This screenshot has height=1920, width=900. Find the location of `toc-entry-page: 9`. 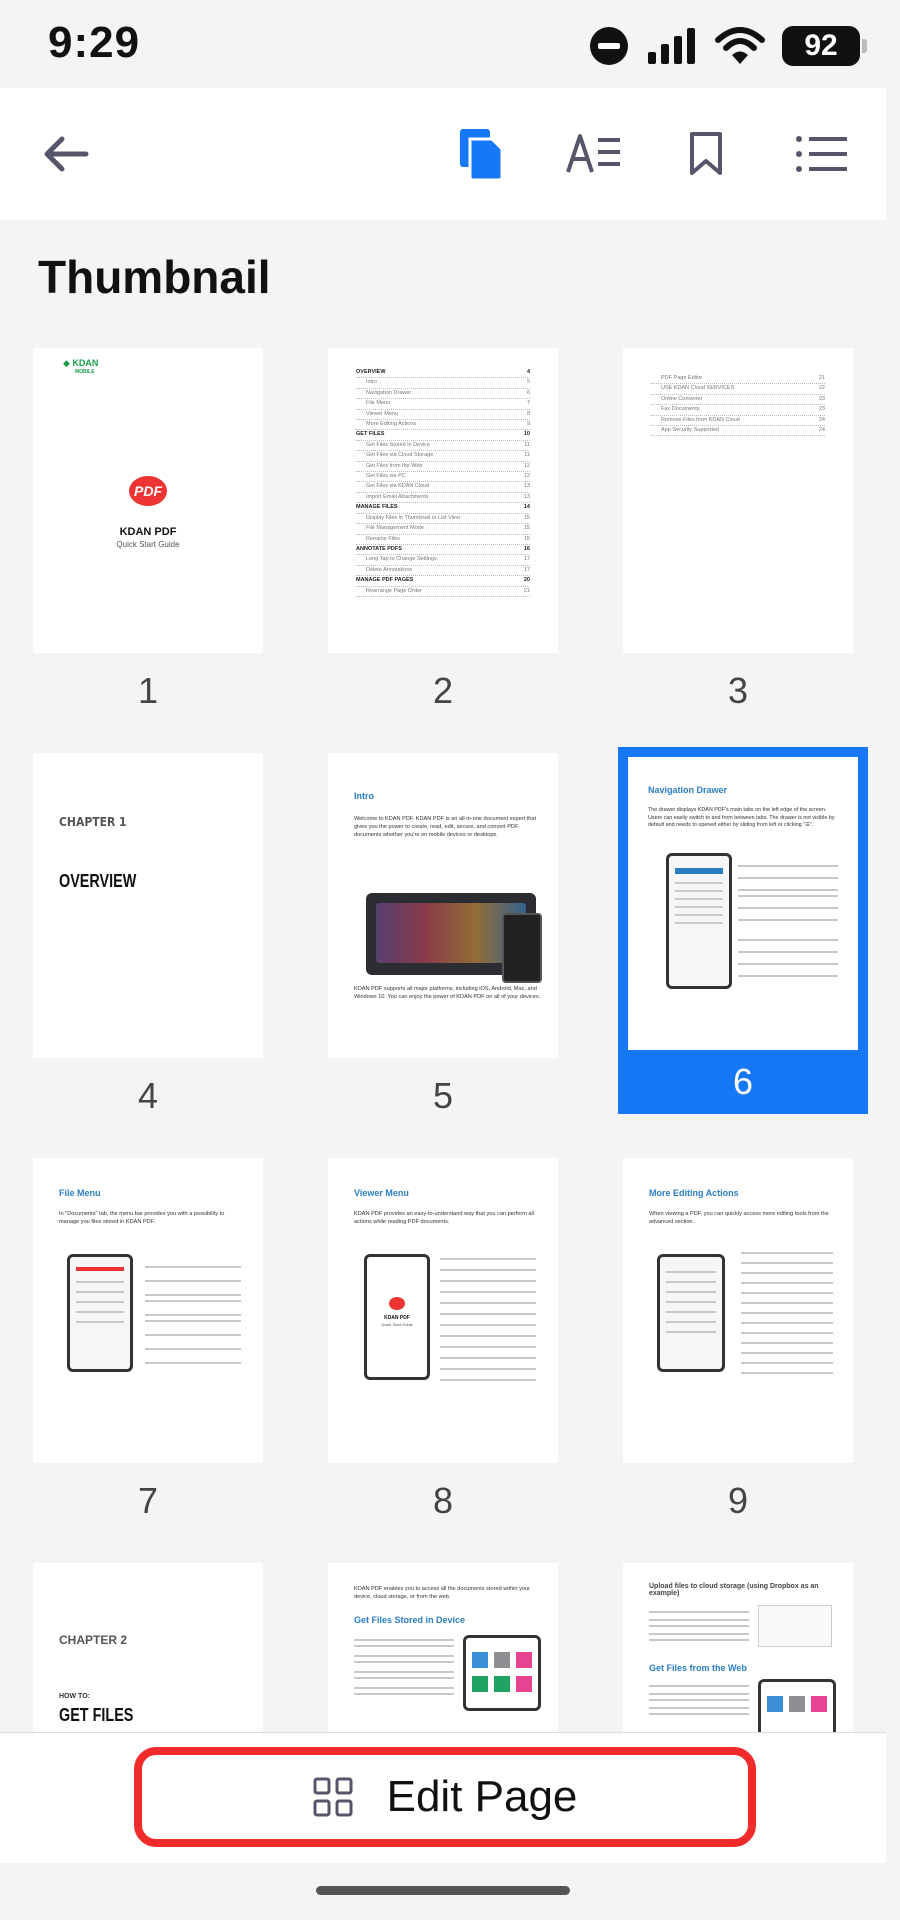

toc-entry-page: 9 is located at coordinates (528, 424).